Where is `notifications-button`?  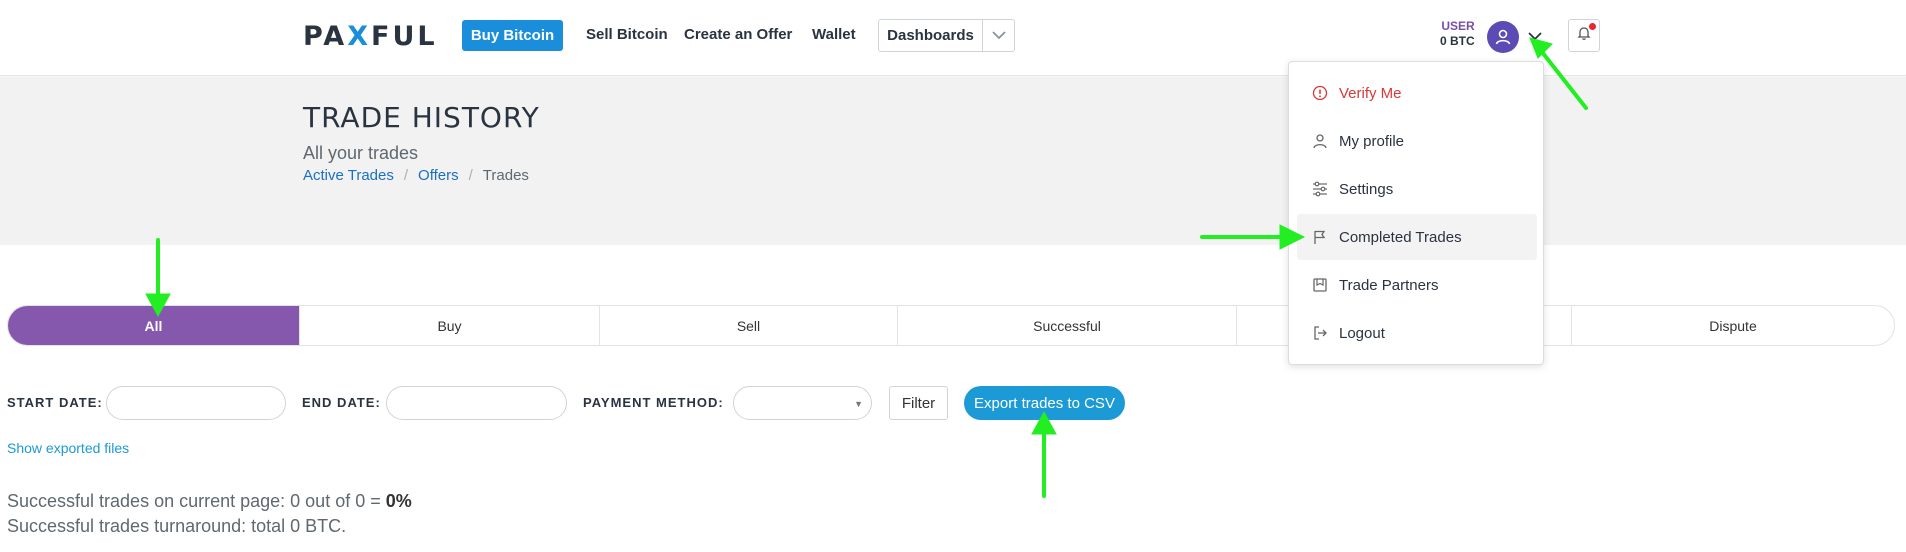
notifications-button is located at coordinates (1584, 35).